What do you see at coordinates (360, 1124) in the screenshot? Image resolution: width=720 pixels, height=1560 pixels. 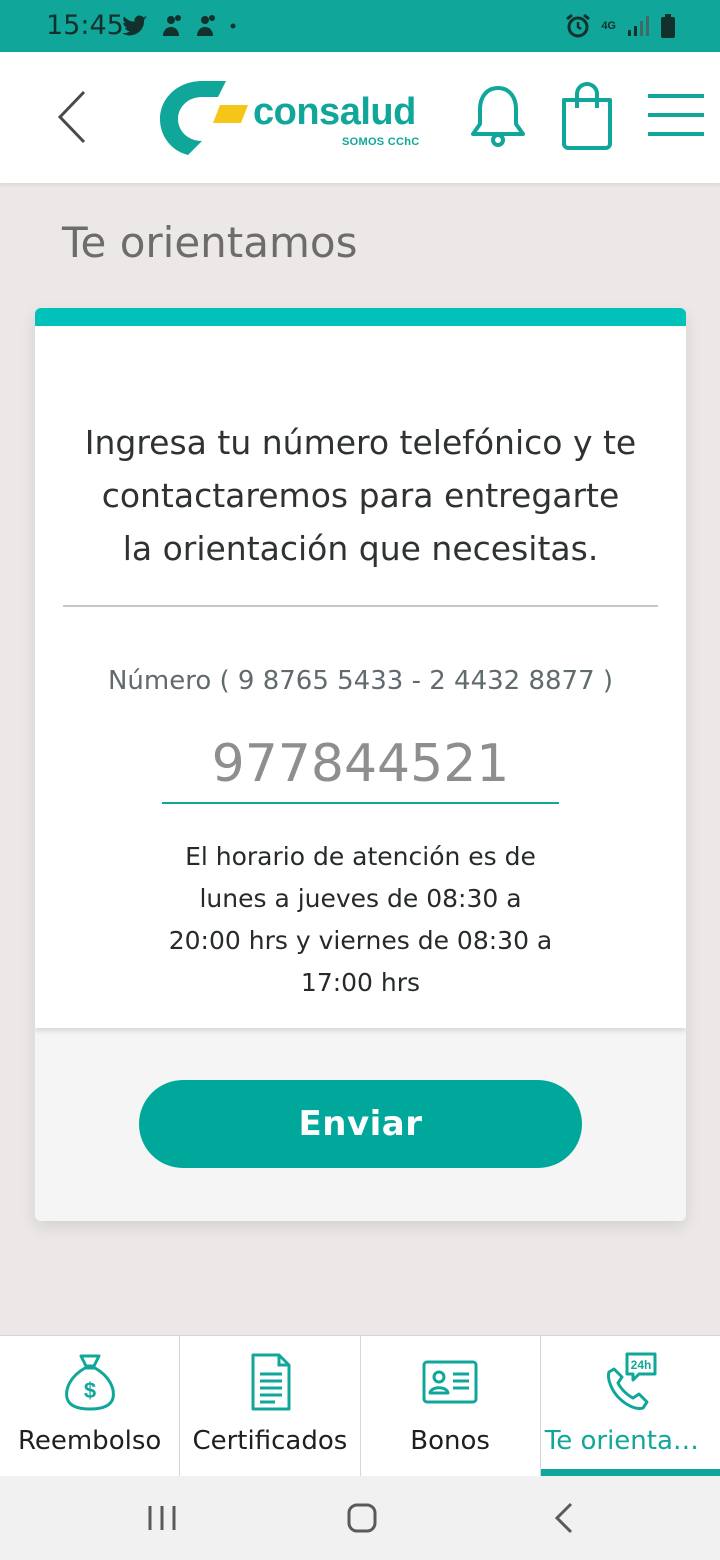 I see `send-button: Enviar` at bounding box center [360, 1124].